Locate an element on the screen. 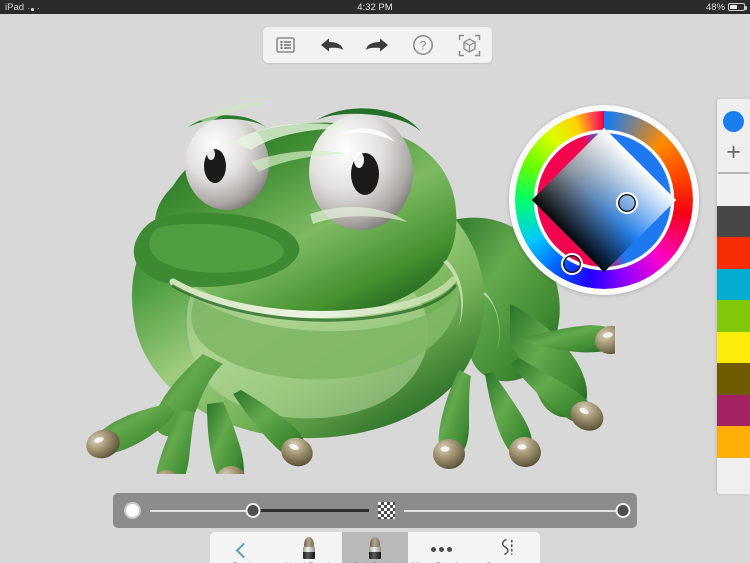 The image size is (750, 563). color-wheel is located at coordinates (604, 200).